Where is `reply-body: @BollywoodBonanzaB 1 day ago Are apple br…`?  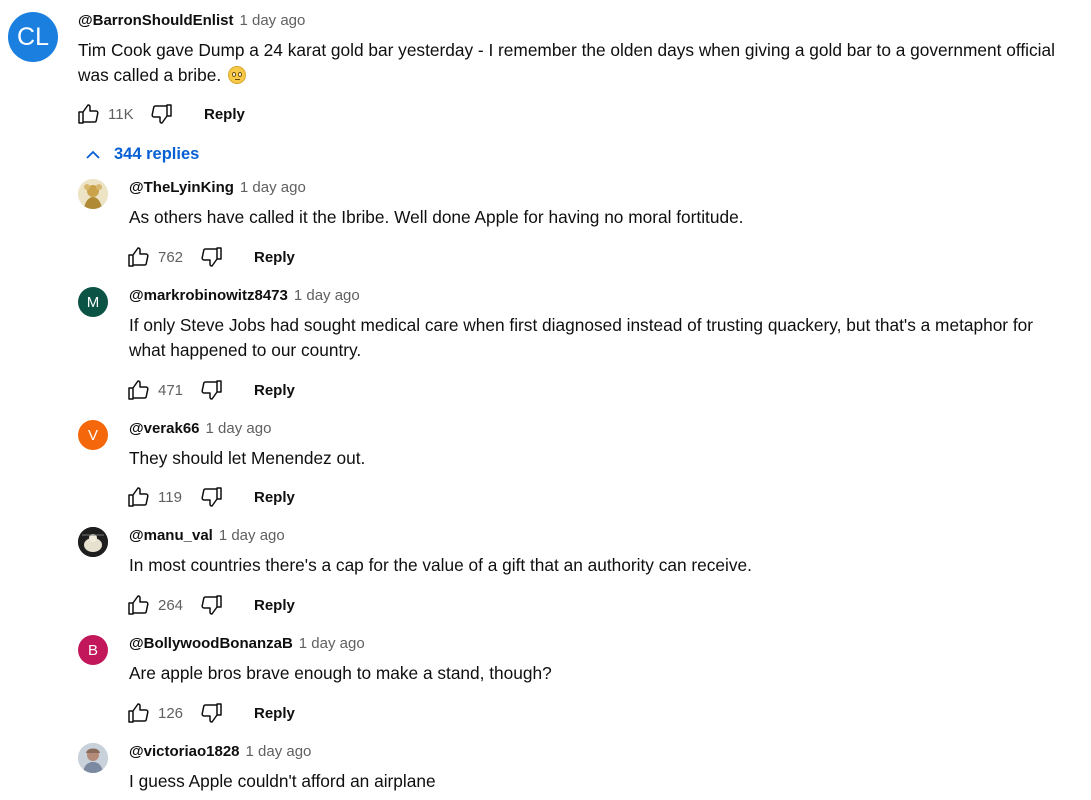 reply-body: @BollywoodBonanzaB 1 day ago Are apple br… is located at coordinates (599, 660).